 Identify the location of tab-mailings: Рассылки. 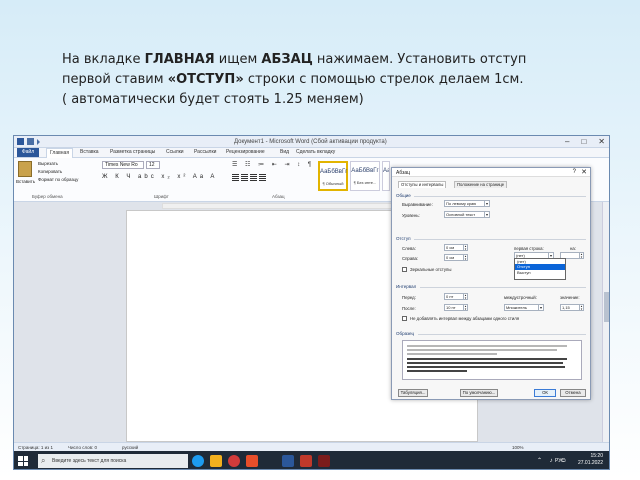
(205, 152).